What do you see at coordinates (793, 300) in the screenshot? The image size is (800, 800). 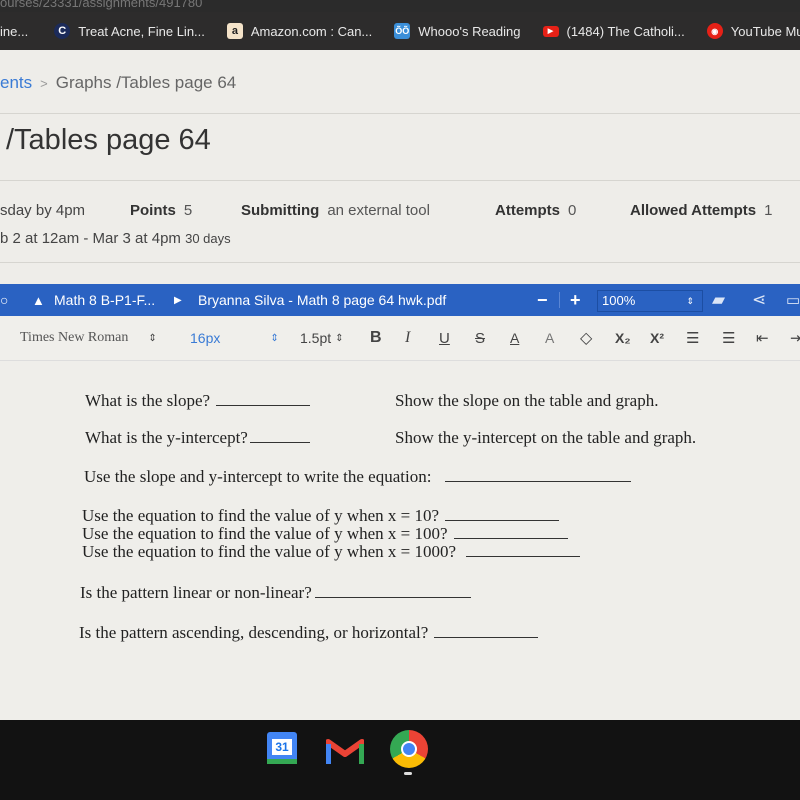 I see `print-icon: ▭` at bounding box center [793, 300].